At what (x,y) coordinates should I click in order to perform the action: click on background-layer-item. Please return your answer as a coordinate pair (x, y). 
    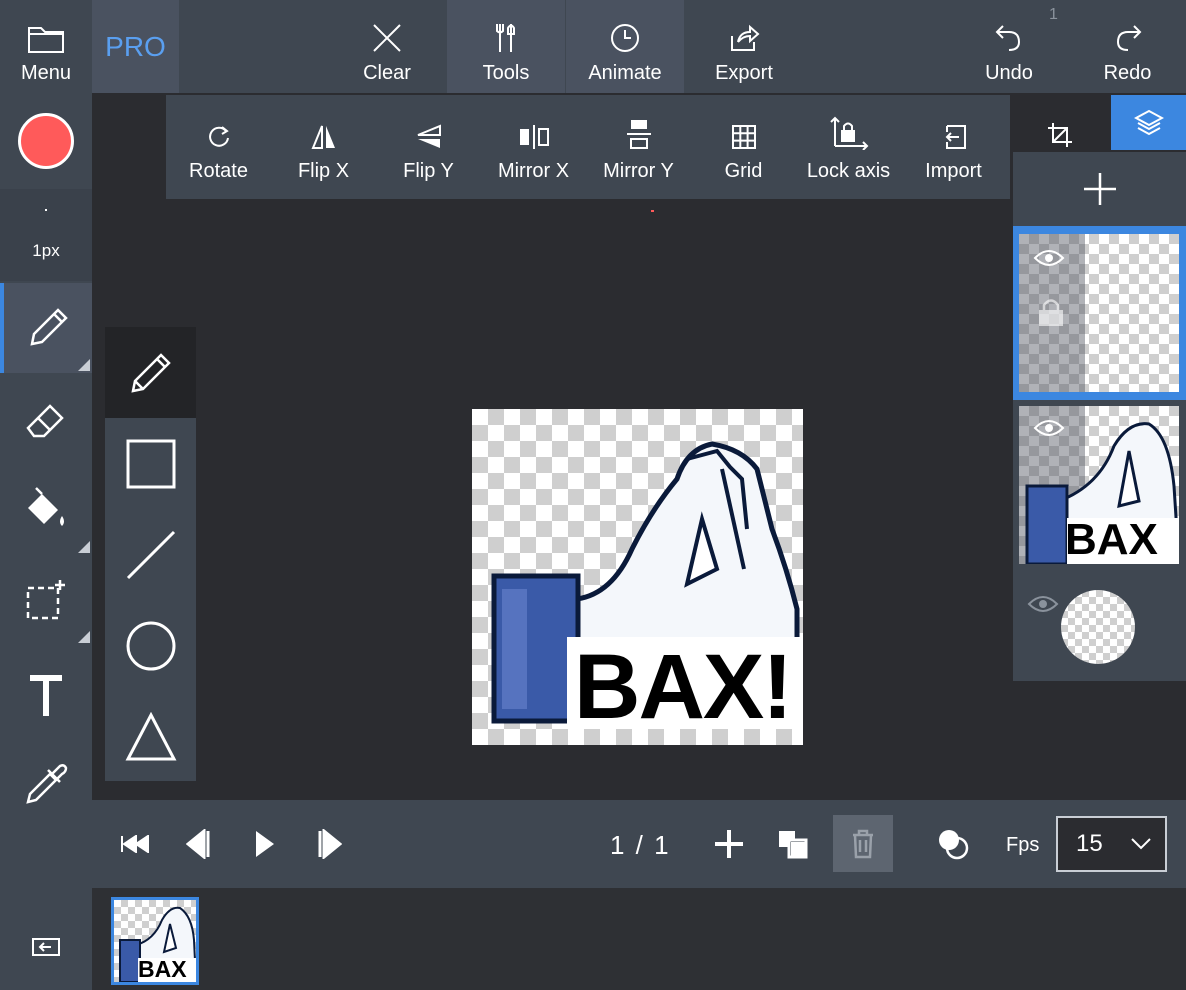
    Looking at the image, I should click on (1099, 625).